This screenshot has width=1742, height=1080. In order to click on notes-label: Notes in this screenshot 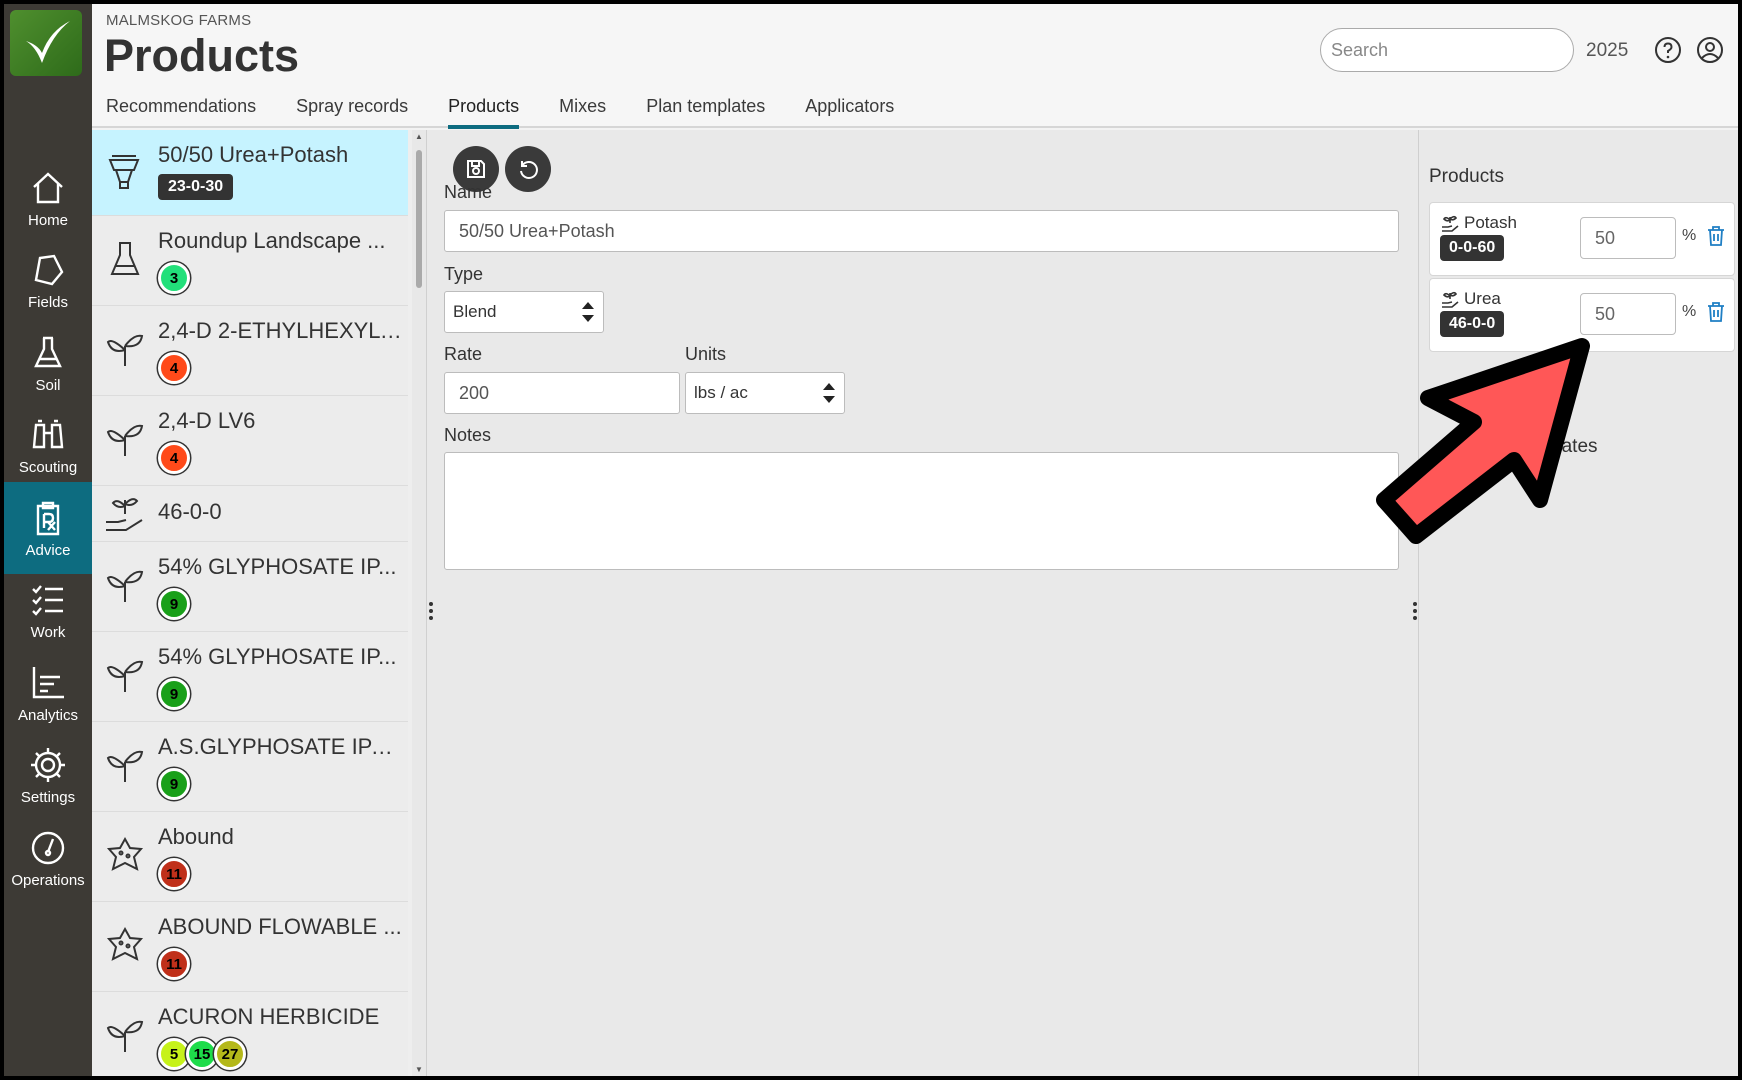, I will do `click(468, 435)`.